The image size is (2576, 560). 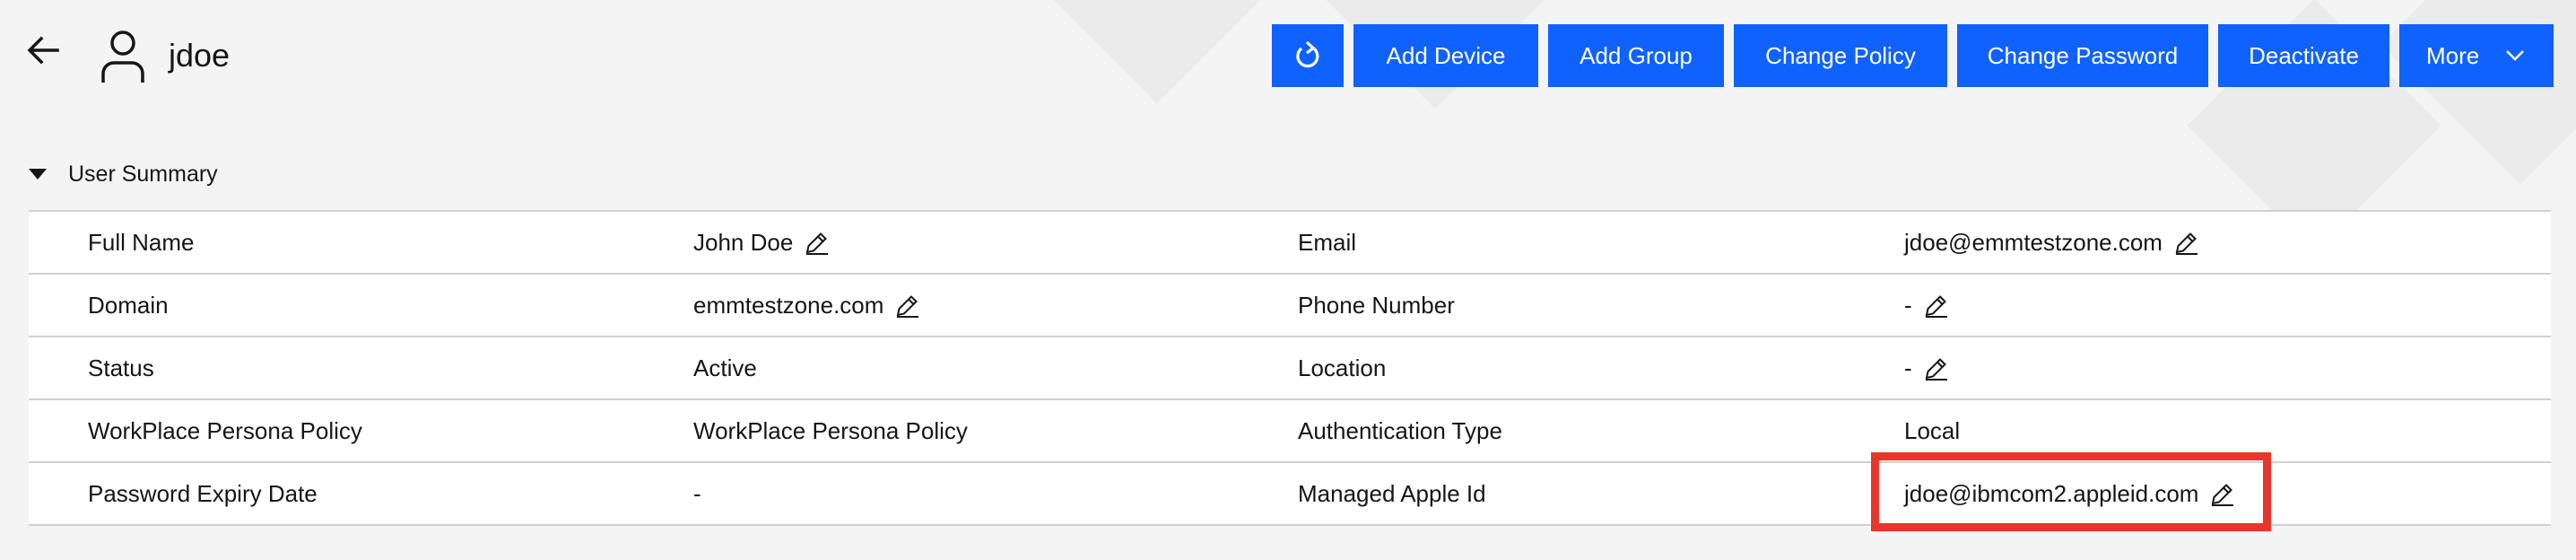 What do you see at coordinates (1936, 305) in the screenshot?
I see `edit-phone-number-icon` at bounding box center [1936, 305].